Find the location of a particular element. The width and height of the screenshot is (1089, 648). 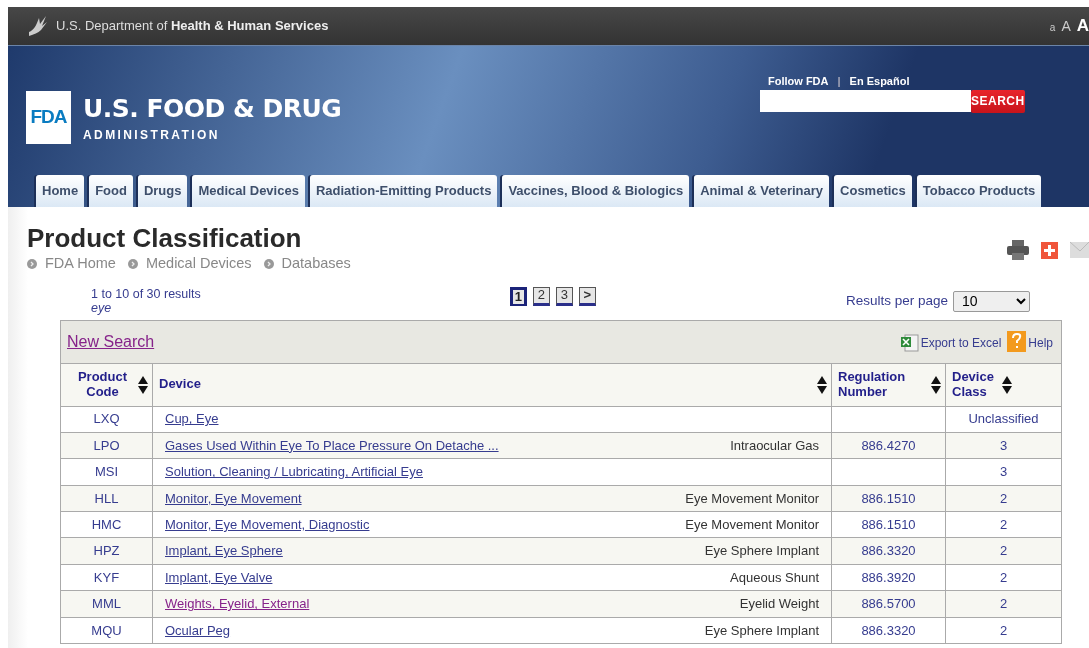

search-field is located at coordinates (865, 100).